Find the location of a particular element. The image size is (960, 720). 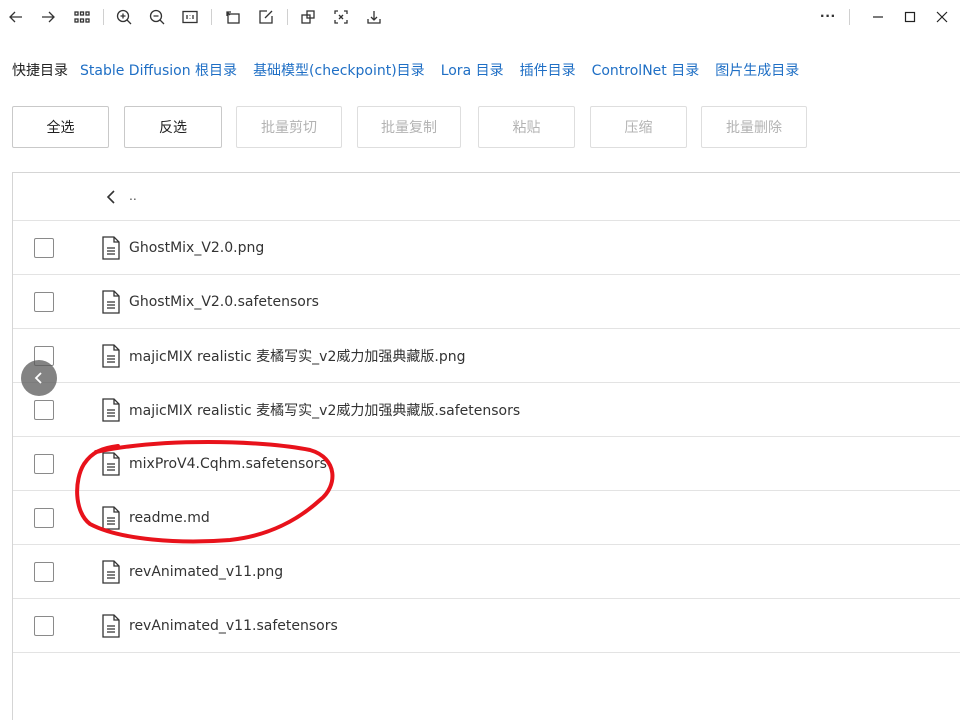

zoom-in-icon is located at coordinates (124, 17).